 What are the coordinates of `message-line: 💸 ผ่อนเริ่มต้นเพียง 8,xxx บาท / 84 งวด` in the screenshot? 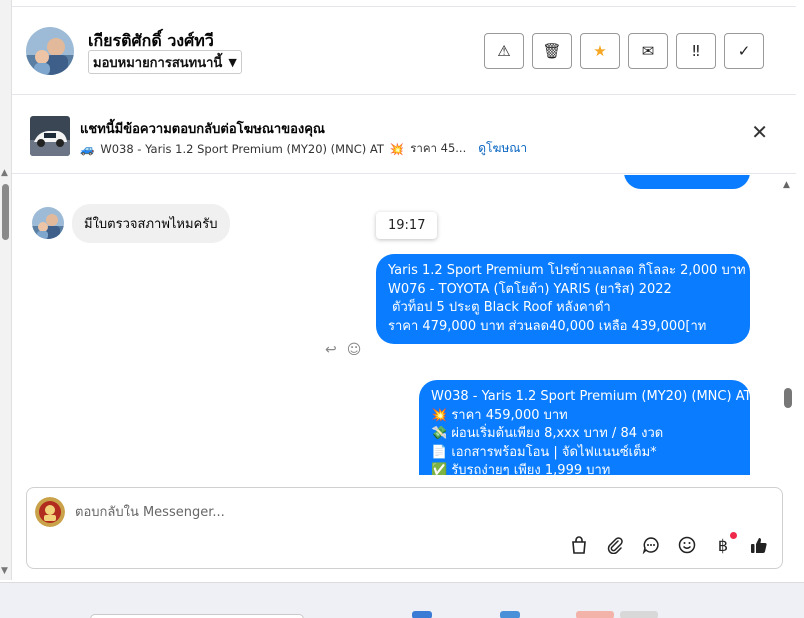 It's located at (547, 433).